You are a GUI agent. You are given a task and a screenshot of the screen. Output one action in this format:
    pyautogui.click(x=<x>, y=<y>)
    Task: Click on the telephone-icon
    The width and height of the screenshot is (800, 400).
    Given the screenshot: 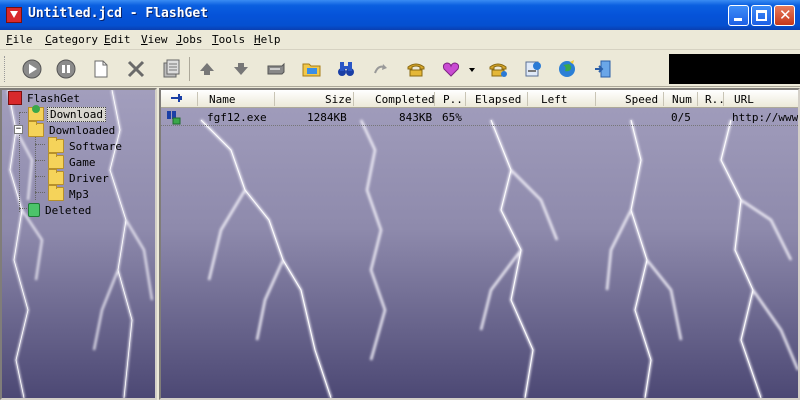 What is the action you would take?
    pyautogui.click(x=416, y=70)
    